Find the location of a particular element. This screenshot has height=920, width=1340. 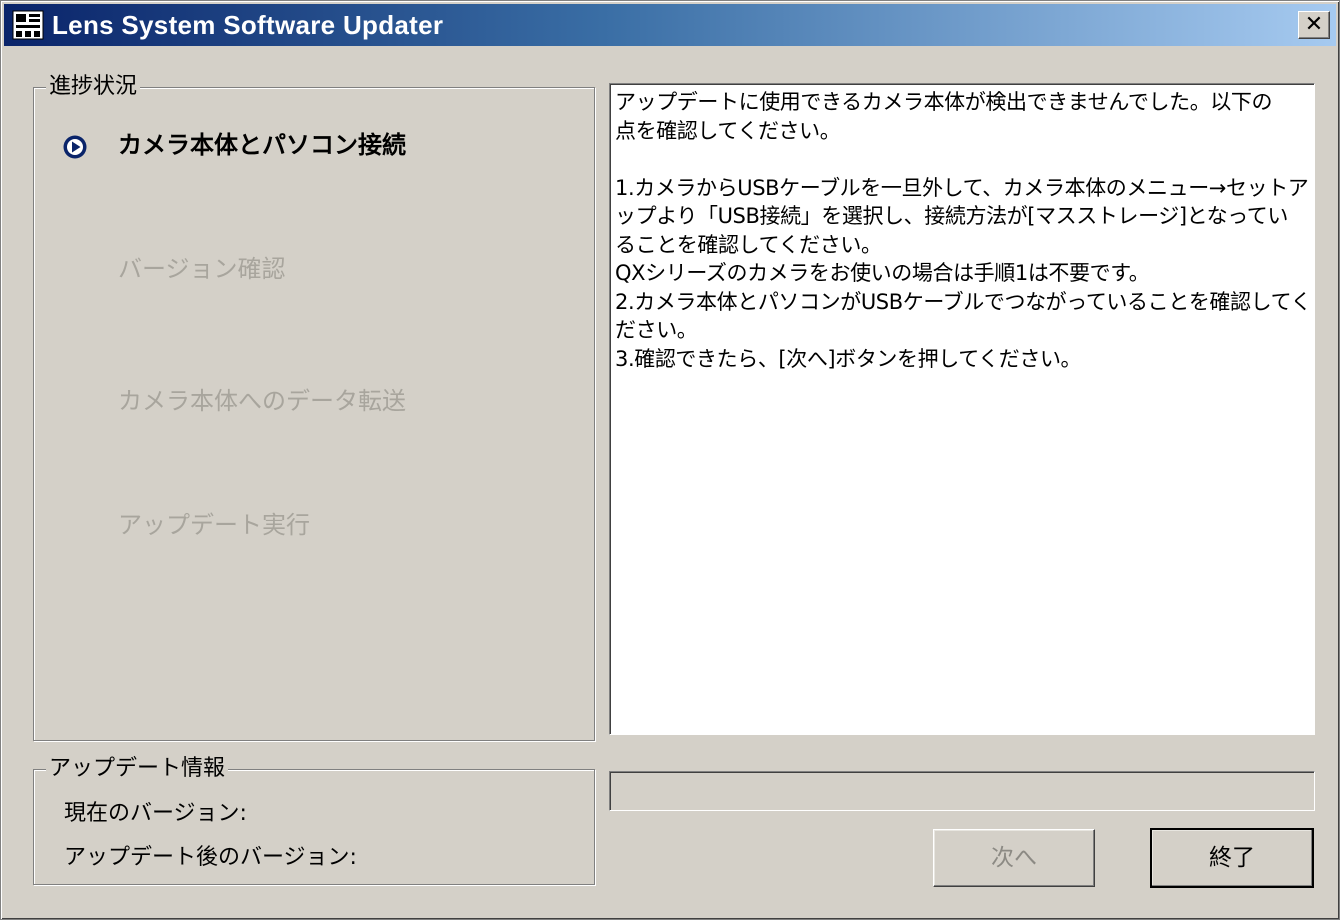

title-bar: Lens System Software Updater ✕ is located at coordinates (670, 25).